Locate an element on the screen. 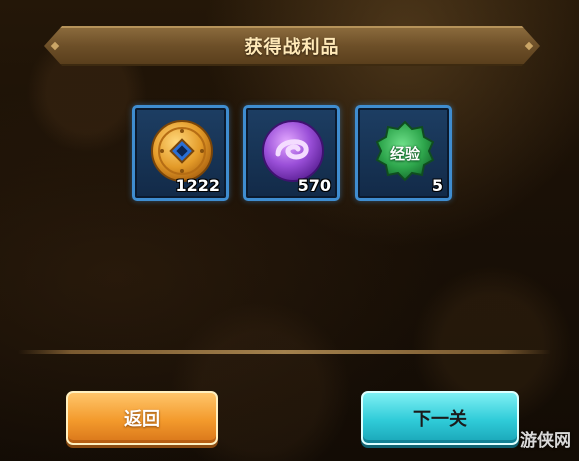  banner-ornament-left-icon is located at coordinates (55, 46).